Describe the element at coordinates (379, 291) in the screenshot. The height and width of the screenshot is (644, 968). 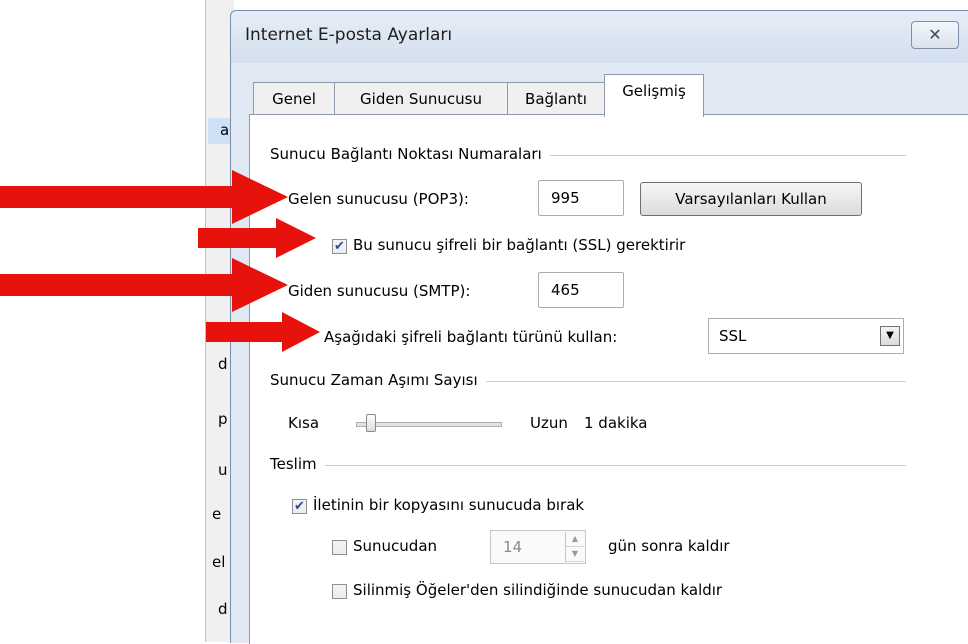
I see `outgoing-port-label: Giden sunucusu (SMTP):` at that location.